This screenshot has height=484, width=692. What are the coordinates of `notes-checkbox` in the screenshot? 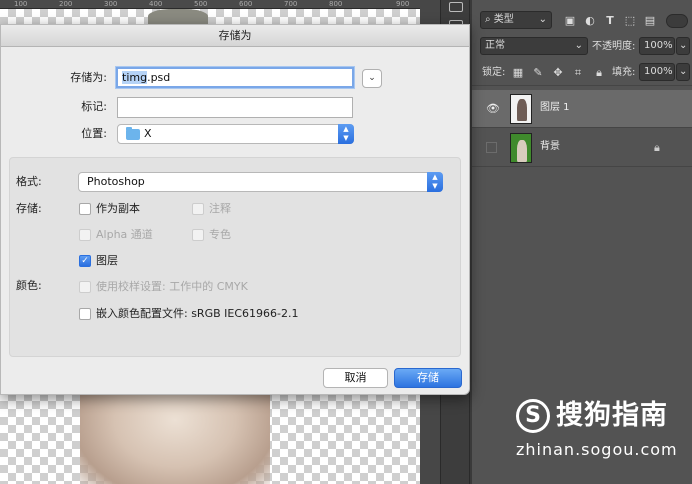 It's located at (198, 209).